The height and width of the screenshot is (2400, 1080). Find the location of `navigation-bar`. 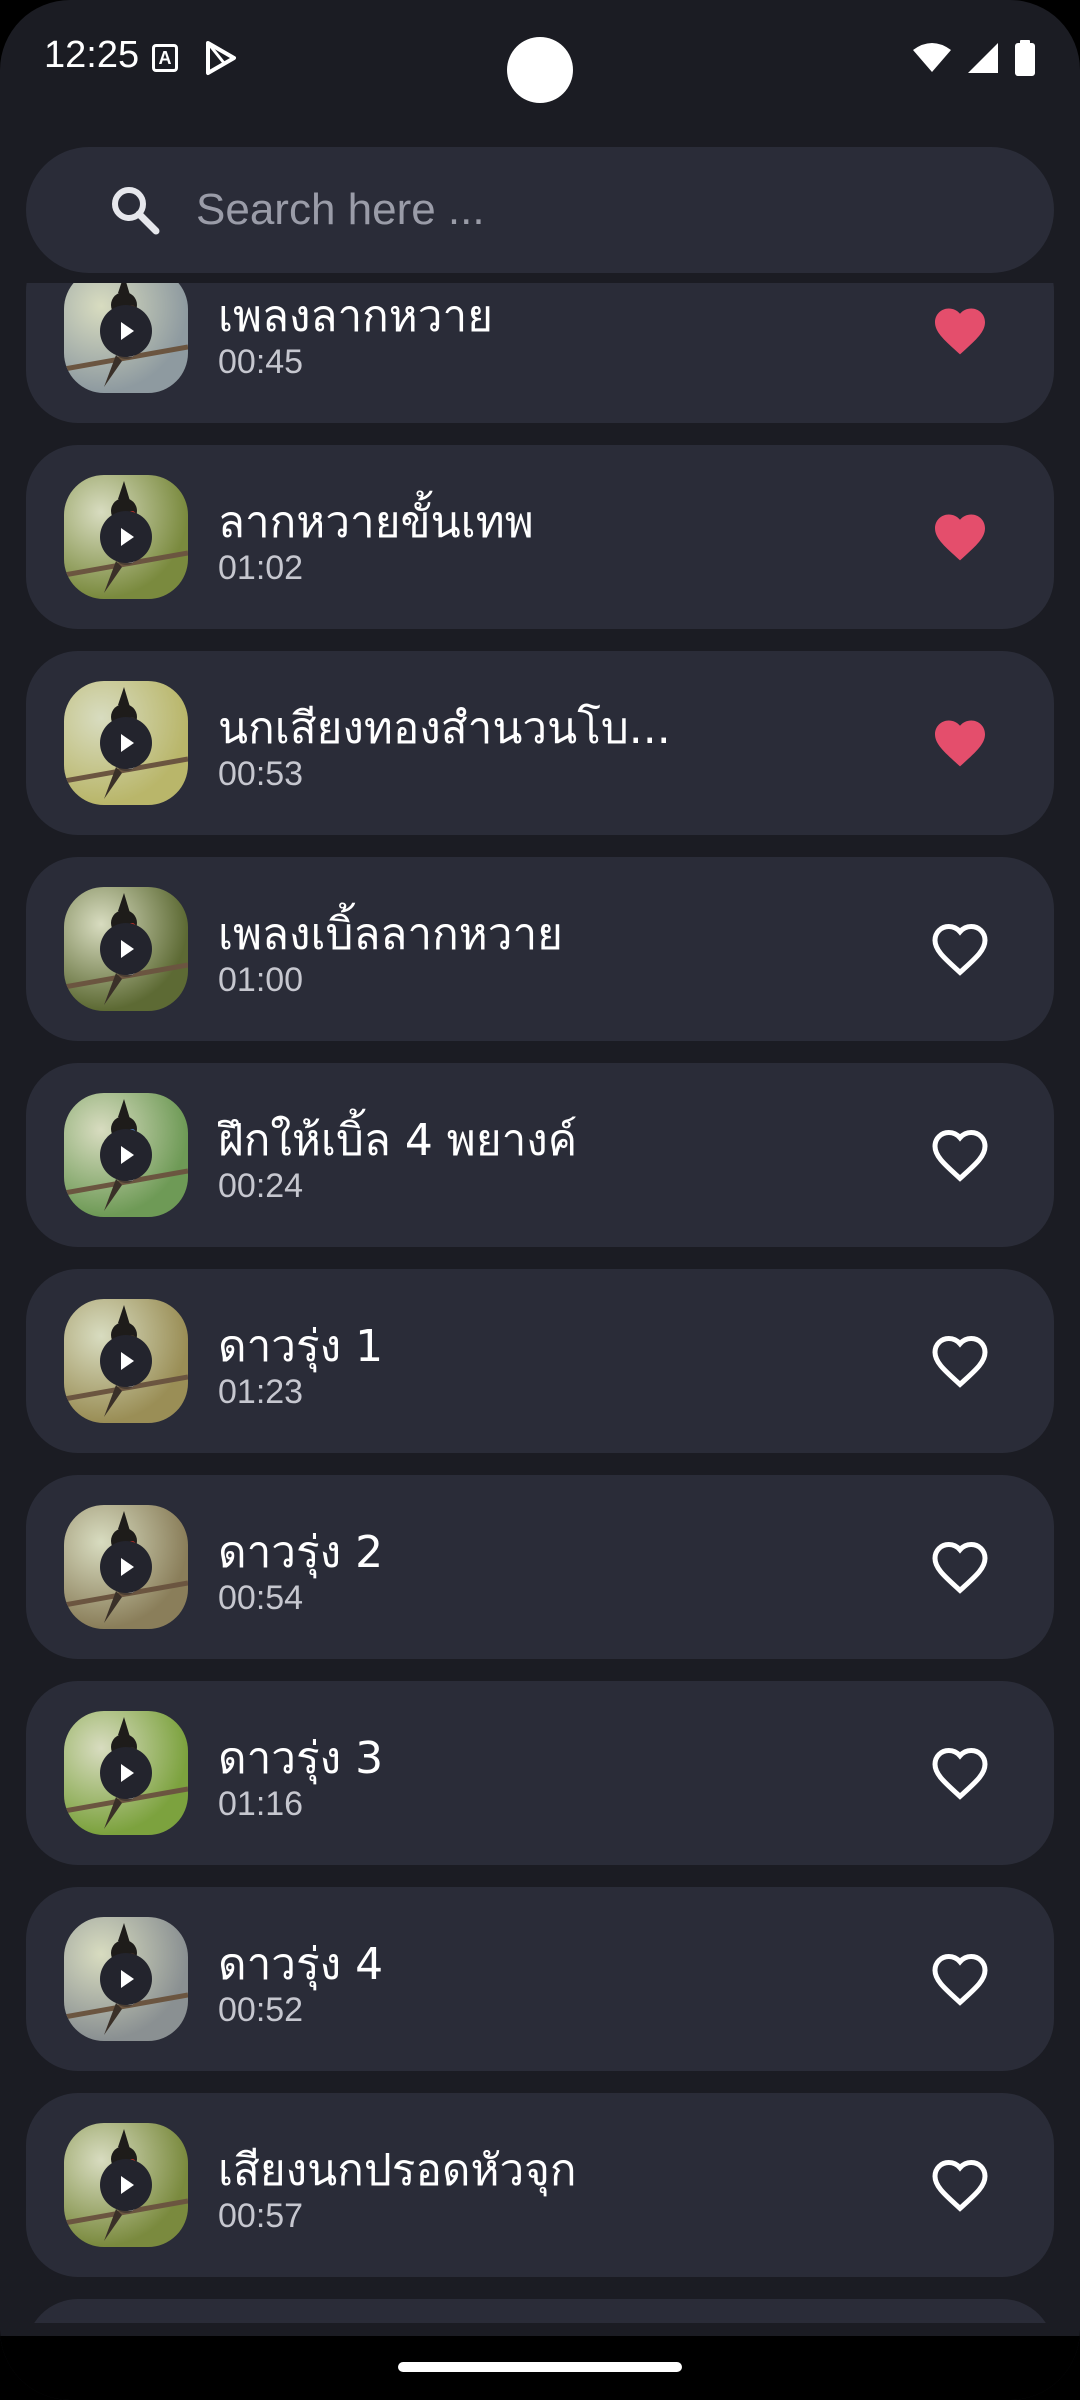

navigation-bar is located at coordinates (540, 2368).